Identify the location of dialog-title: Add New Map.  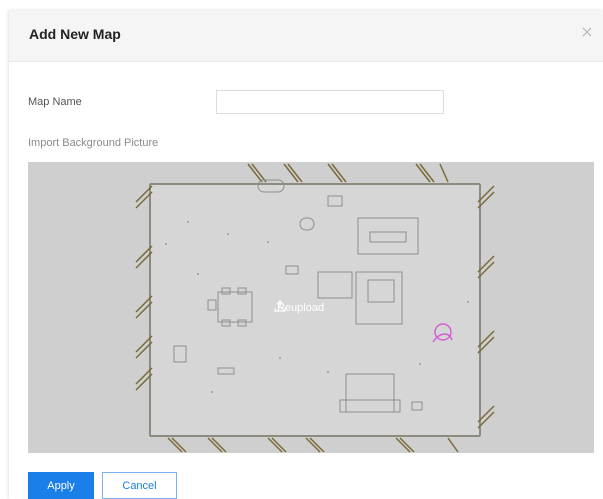
(75, 34).